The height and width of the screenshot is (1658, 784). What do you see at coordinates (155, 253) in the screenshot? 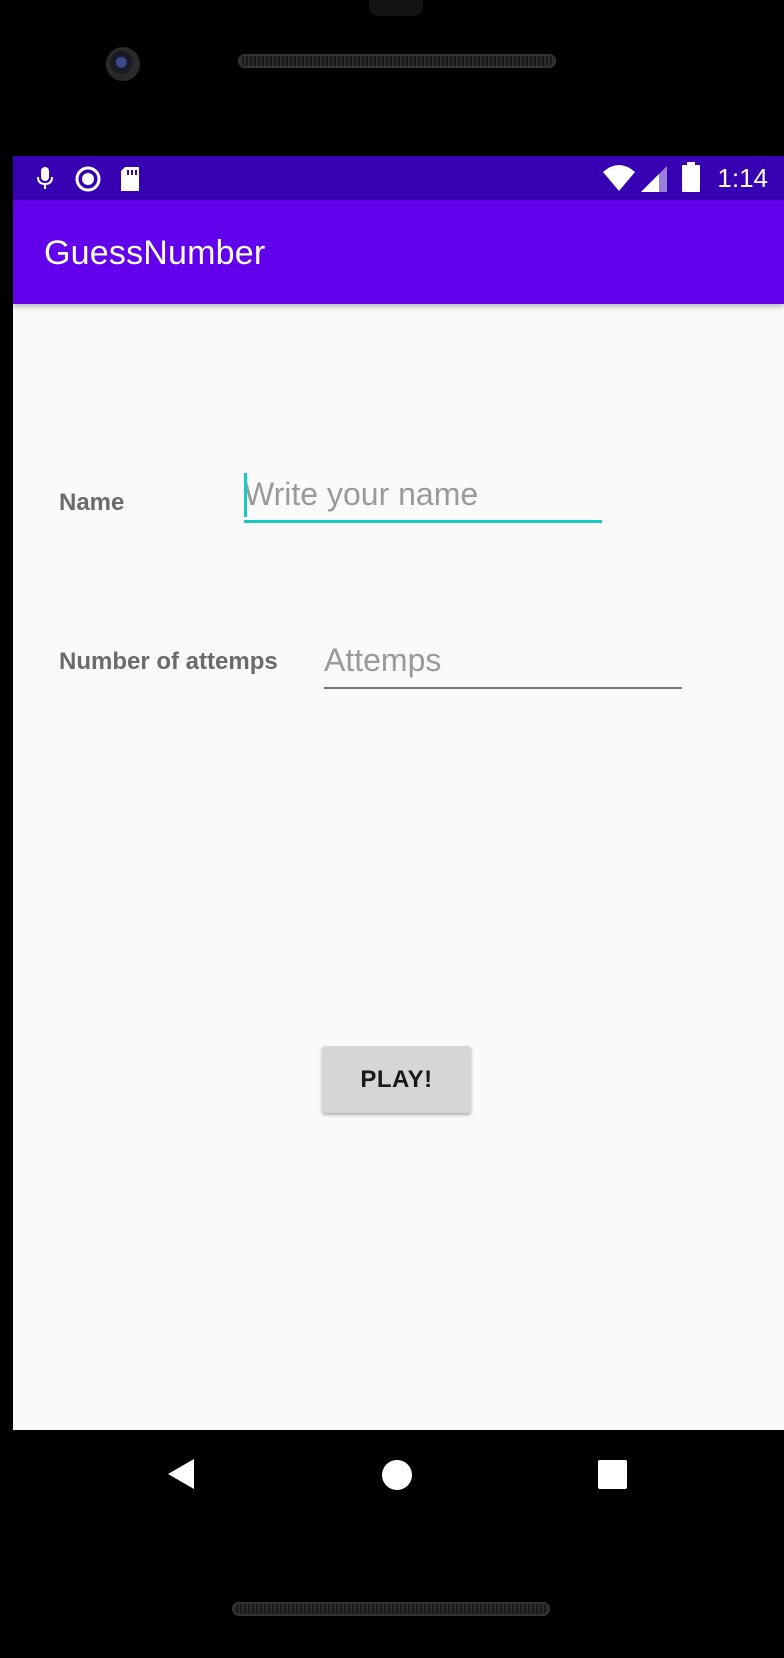
I see `app-title: GuessNumber` at bounding box center [155, 253].